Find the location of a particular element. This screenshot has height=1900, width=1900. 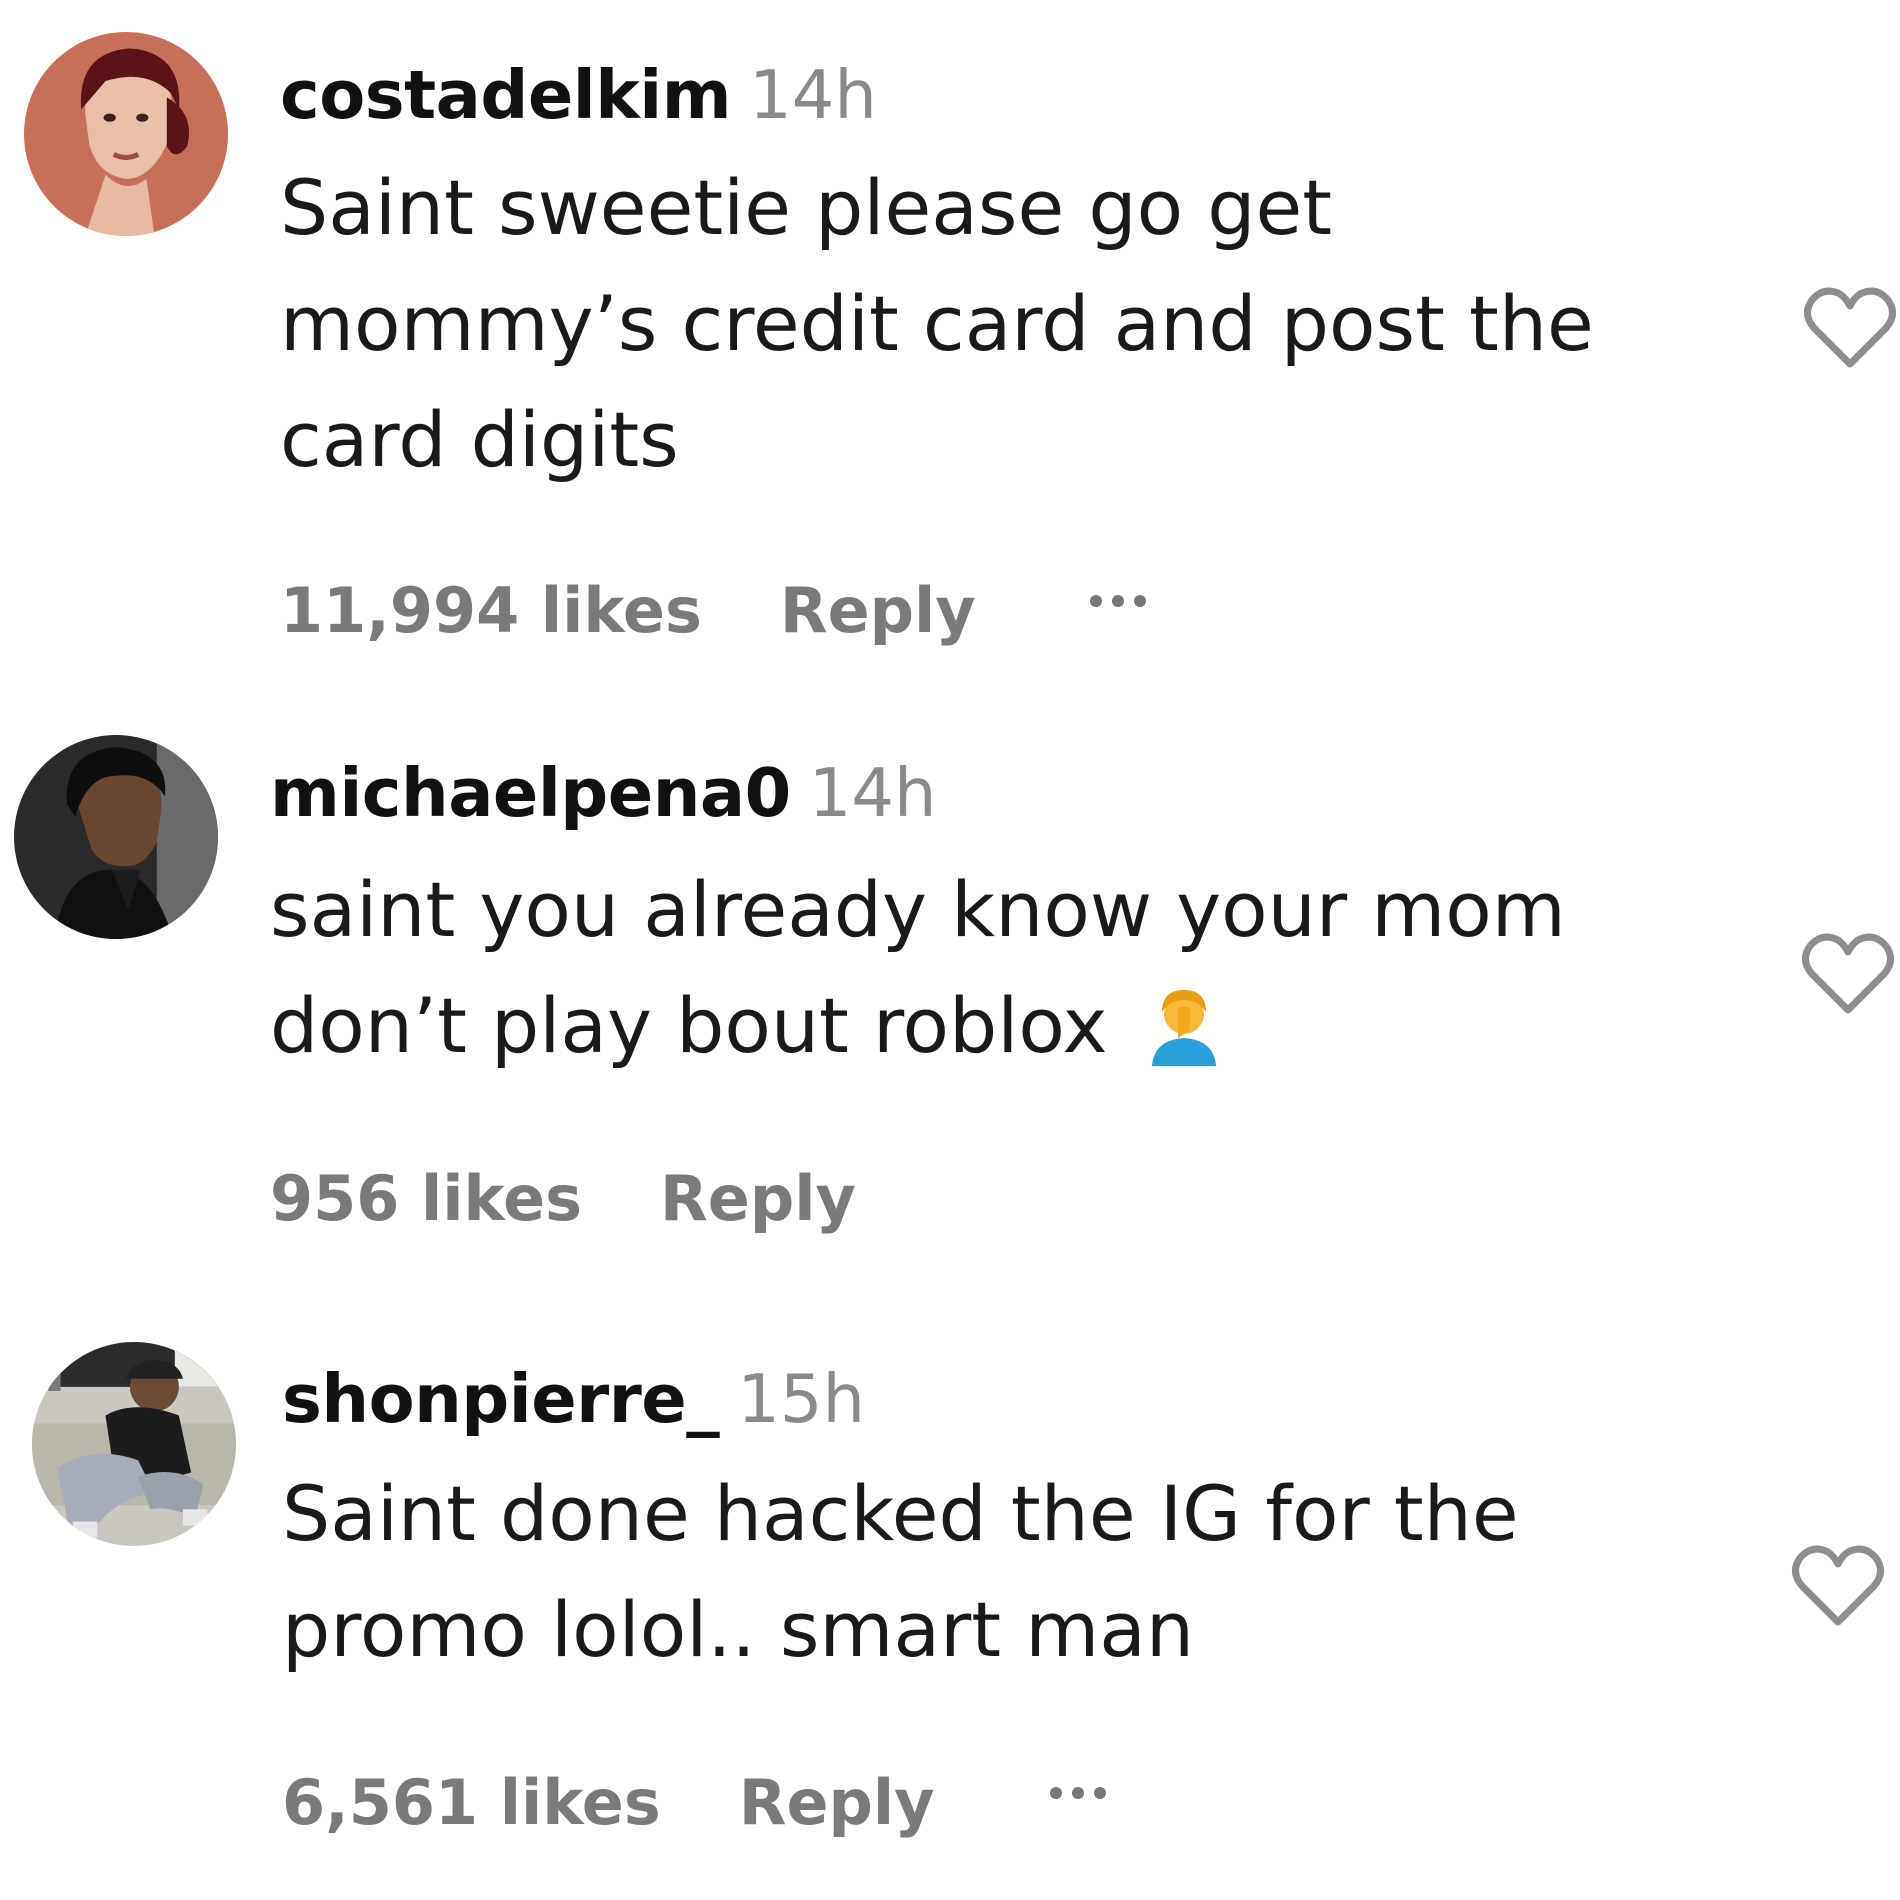

comment-header: shonpierre_ 15h is located at coordinates (573, 1399).